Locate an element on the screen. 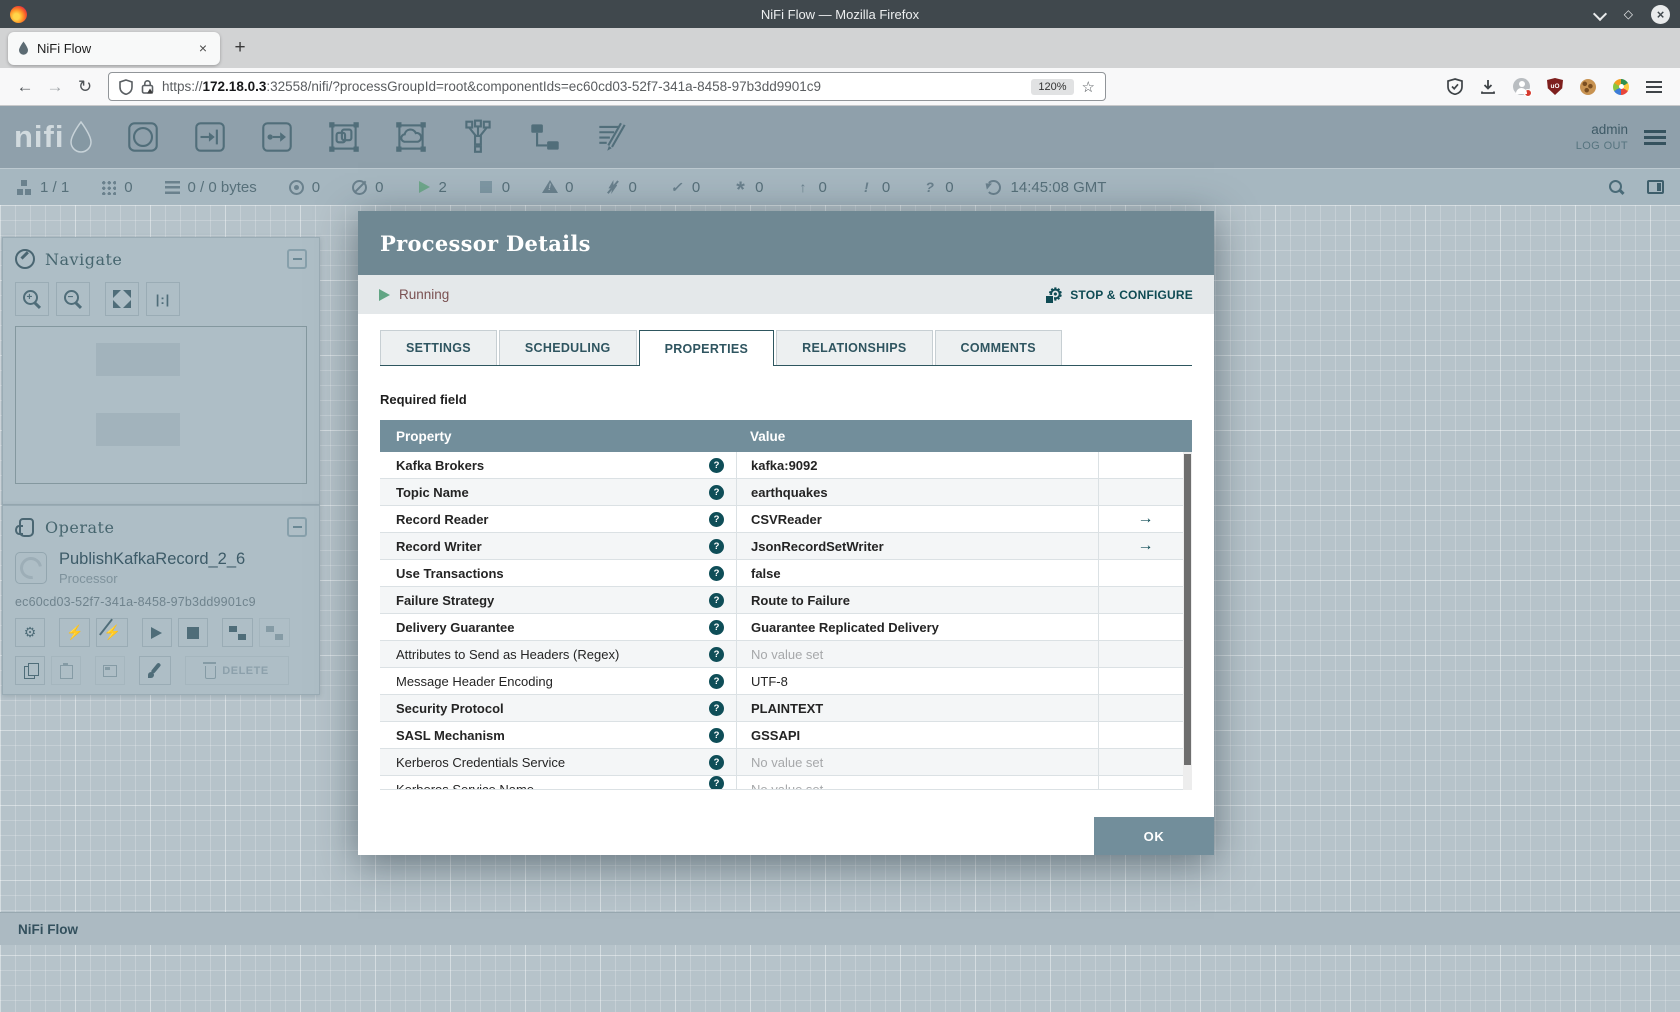 The image size is (1680, 1012). input-port-icon is located at coordinates (210, 137).